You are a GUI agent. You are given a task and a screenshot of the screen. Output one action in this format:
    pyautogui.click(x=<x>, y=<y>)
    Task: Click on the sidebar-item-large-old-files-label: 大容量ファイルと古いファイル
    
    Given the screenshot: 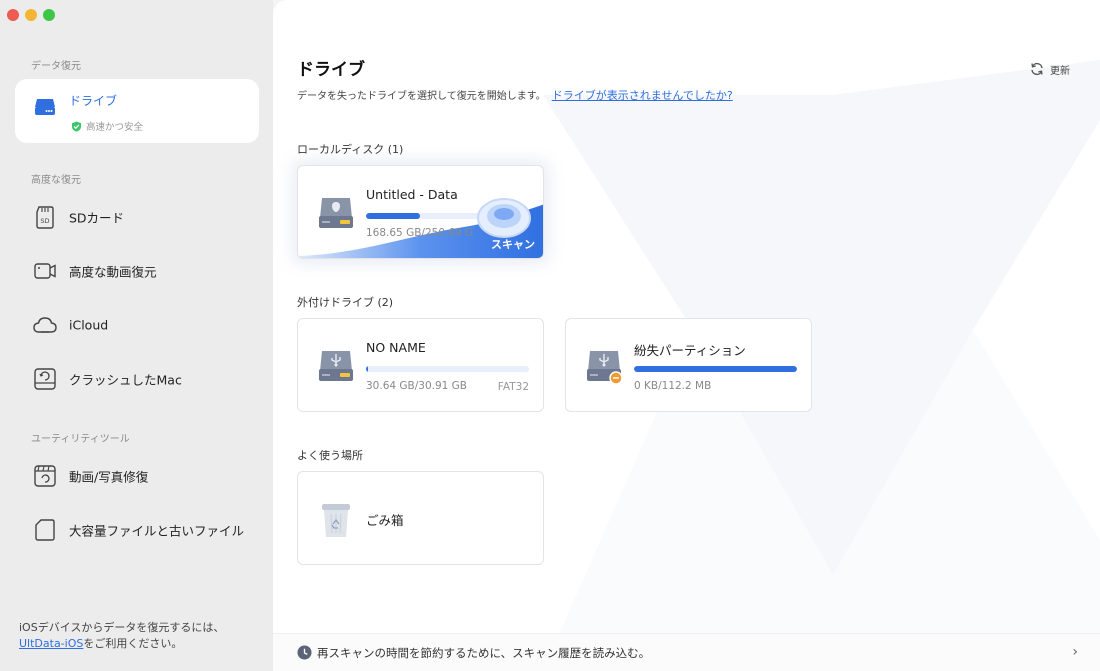 What is the action you would take?
    pyautogui.click(x=157, y=531)
    